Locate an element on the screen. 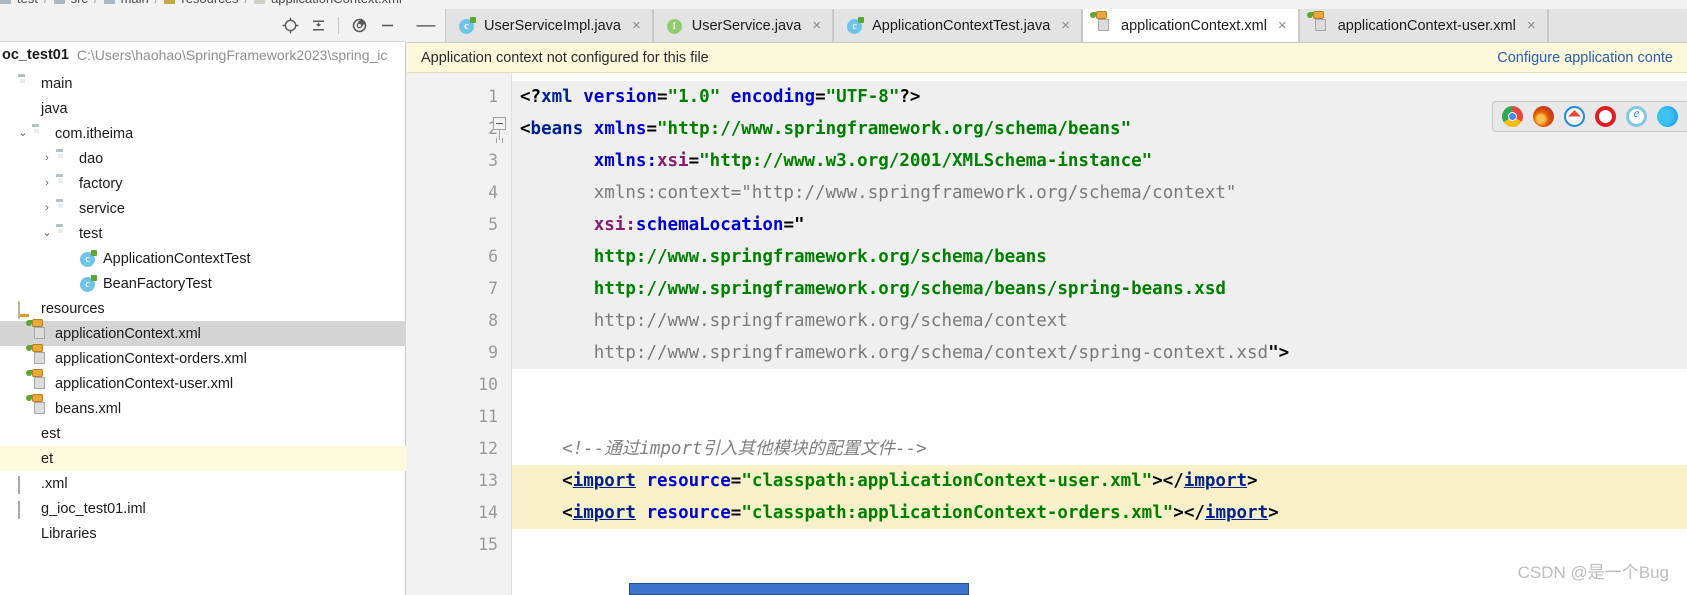 The width and height of the screenshot is (1687, 595). breadcrumb-item: src is located at coordinates (79, 3).